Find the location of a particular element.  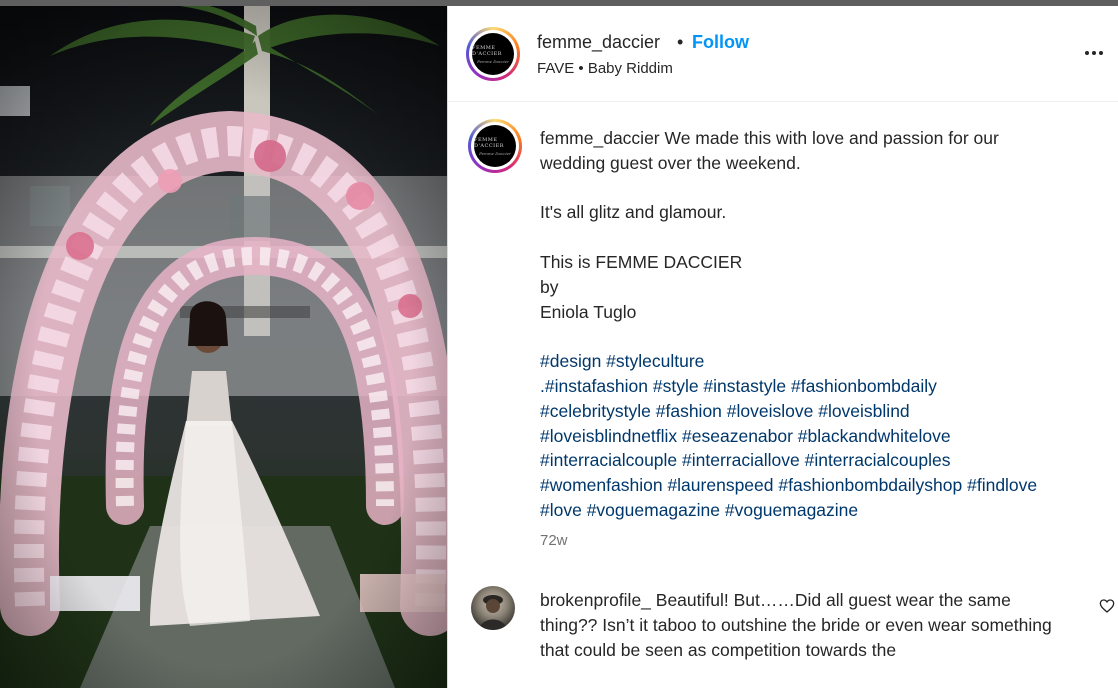

more-options-icon is located at coordinates (1097, 53).